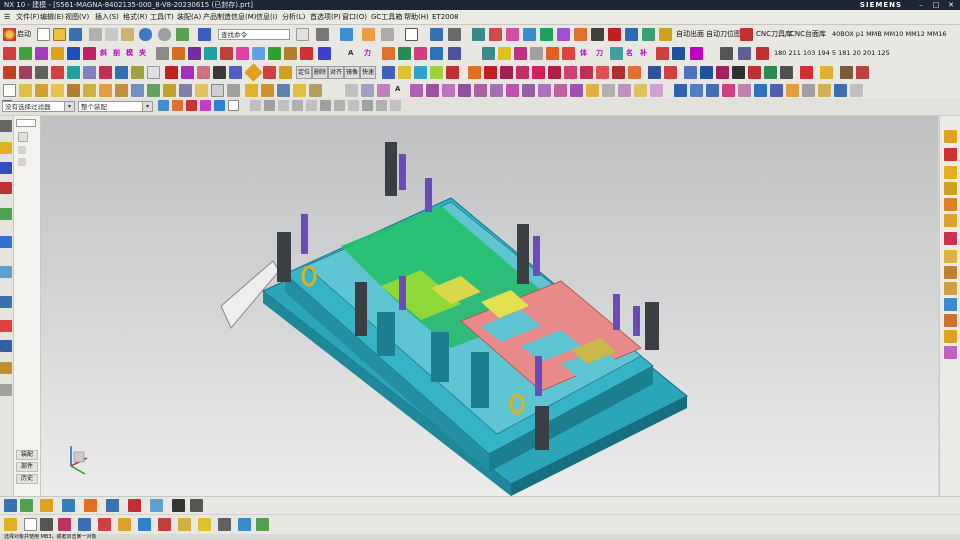  I want to click on right-tool-4-icon, so click(950, 188).